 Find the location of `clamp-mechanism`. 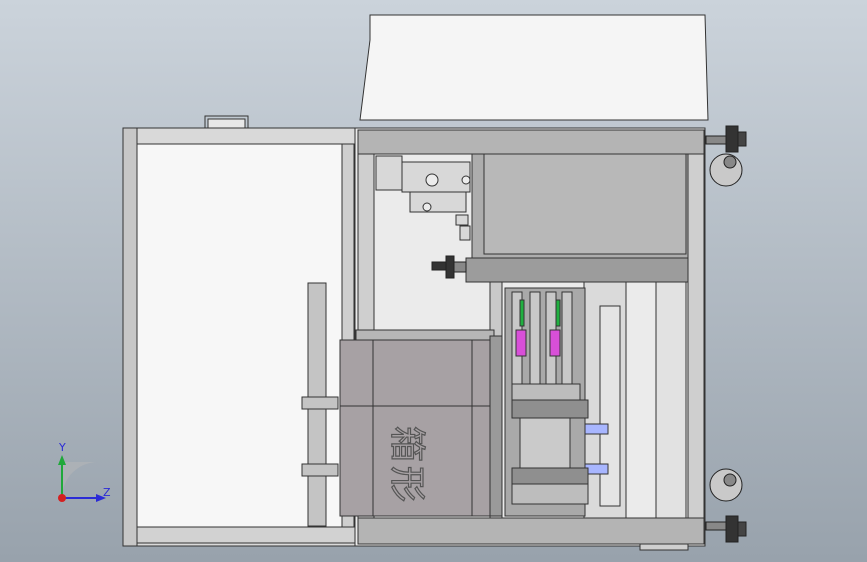

clamp-mechanism is located at coordinates (546, 402).